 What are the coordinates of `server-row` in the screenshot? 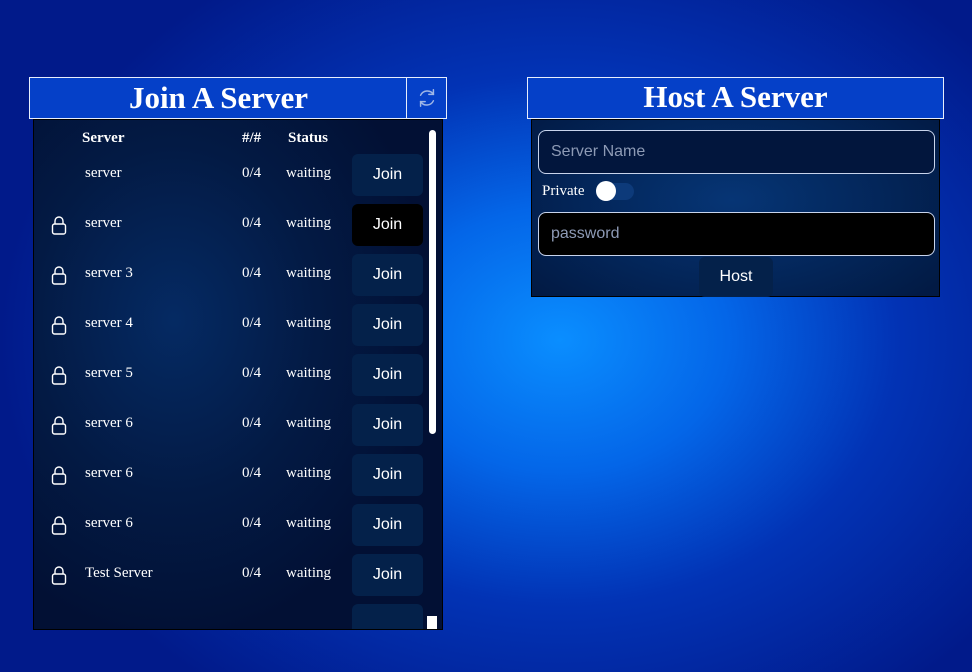 It's located at (232, 614).